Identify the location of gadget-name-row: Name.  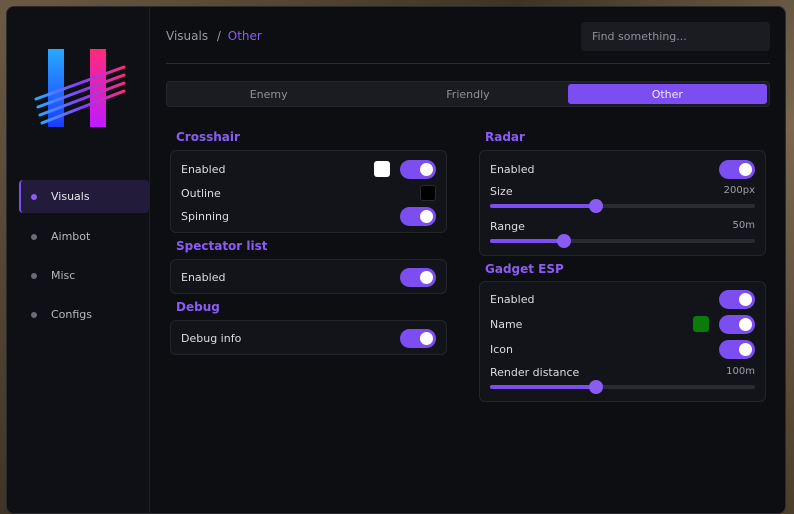
(622, 324).